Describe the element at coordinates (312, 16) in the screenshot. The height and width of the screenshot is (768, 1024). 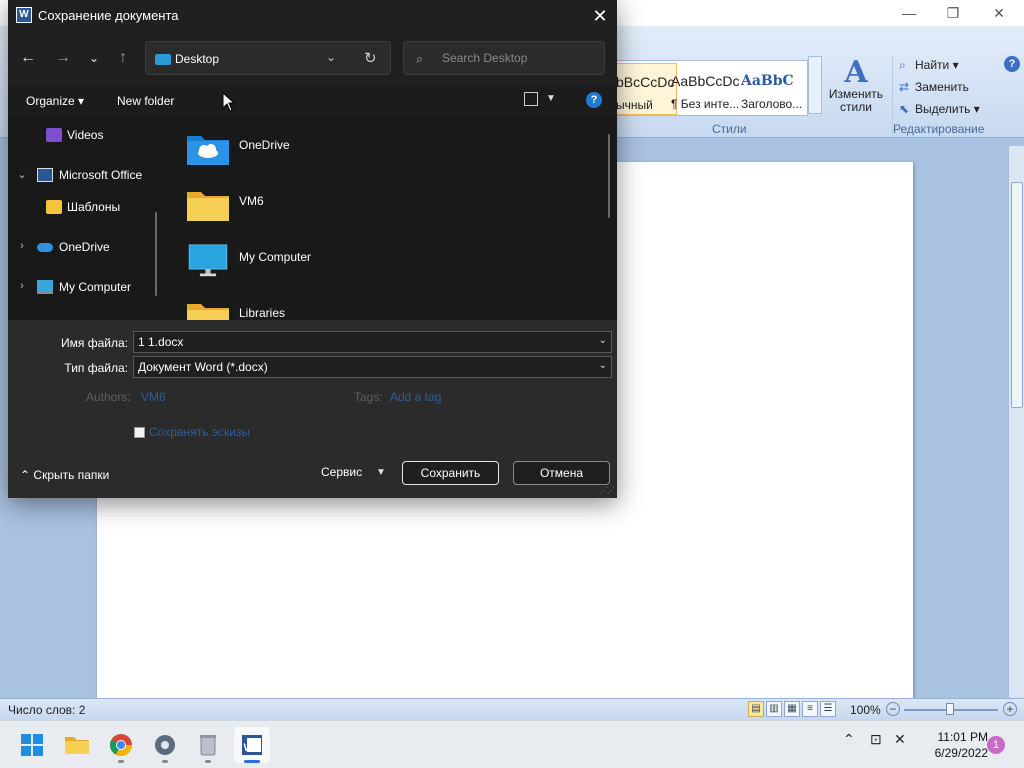
I see `dialog-titlebar: W Сохранение документа ✕` at that location.